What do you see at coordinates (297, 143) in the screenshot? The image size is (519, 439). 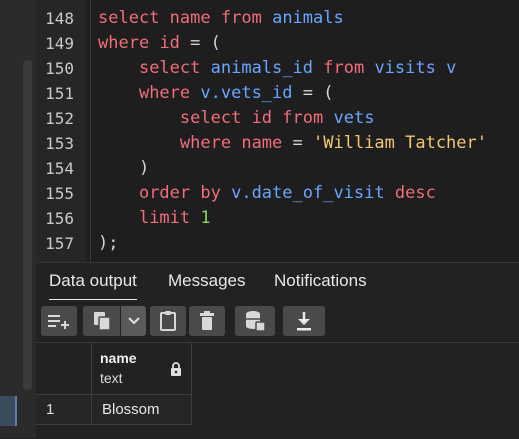 I see `code-token: =` at bounding box center [297, 143].